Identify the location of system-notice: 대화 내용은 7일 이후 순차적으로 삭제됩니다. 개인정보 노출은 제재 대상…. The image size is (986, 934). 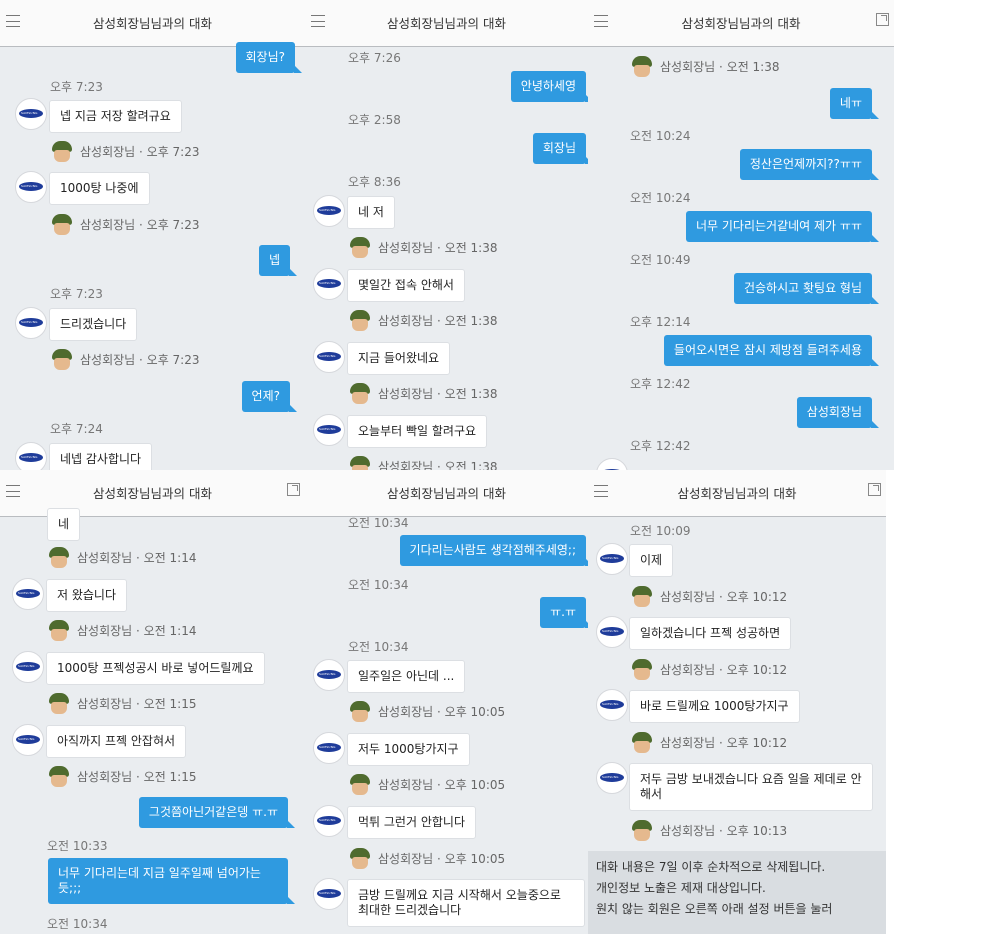
(737, 892).